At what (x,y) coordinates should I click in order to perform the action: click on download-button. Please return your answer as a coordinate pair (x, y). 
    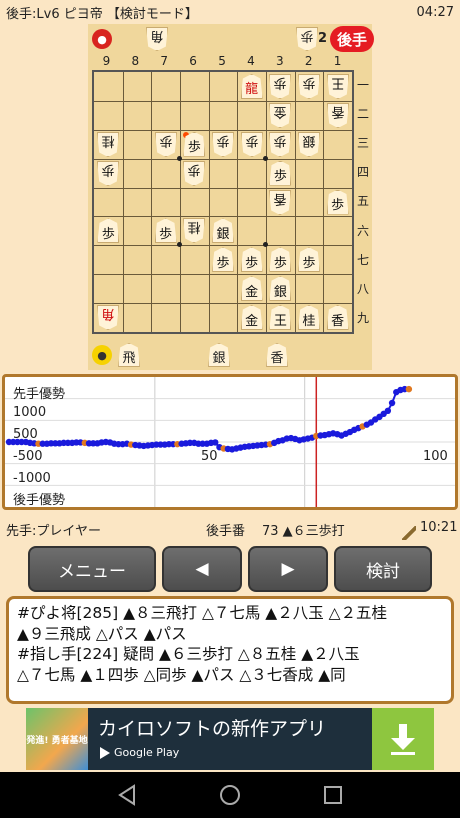
    Looking at the image, I should click on (403, 739).